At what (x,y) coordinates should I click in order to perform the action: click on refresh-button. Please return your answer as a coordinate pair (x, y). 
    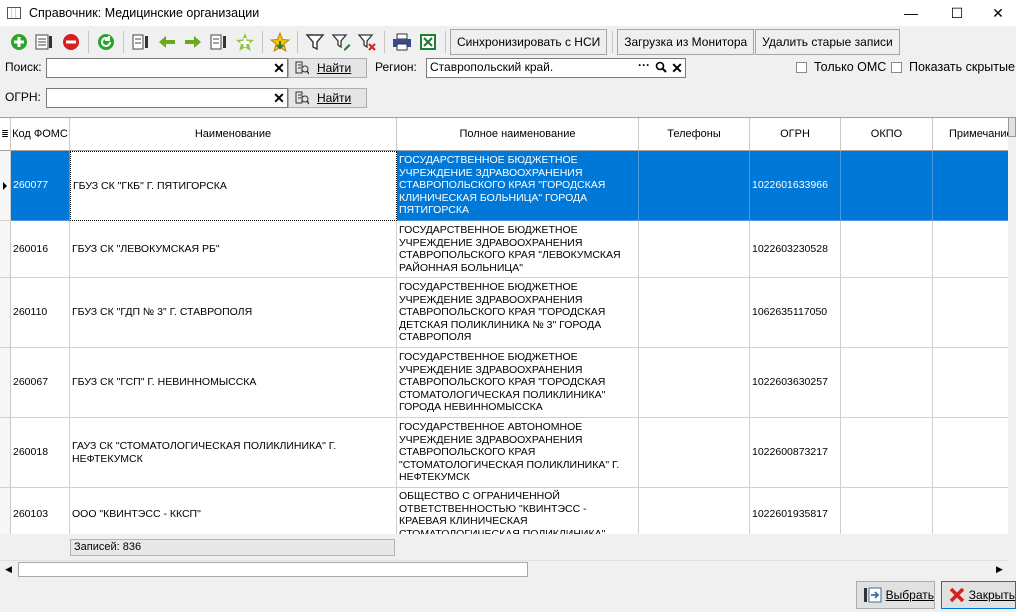
    Looking at the image, I should click on (105, 42).